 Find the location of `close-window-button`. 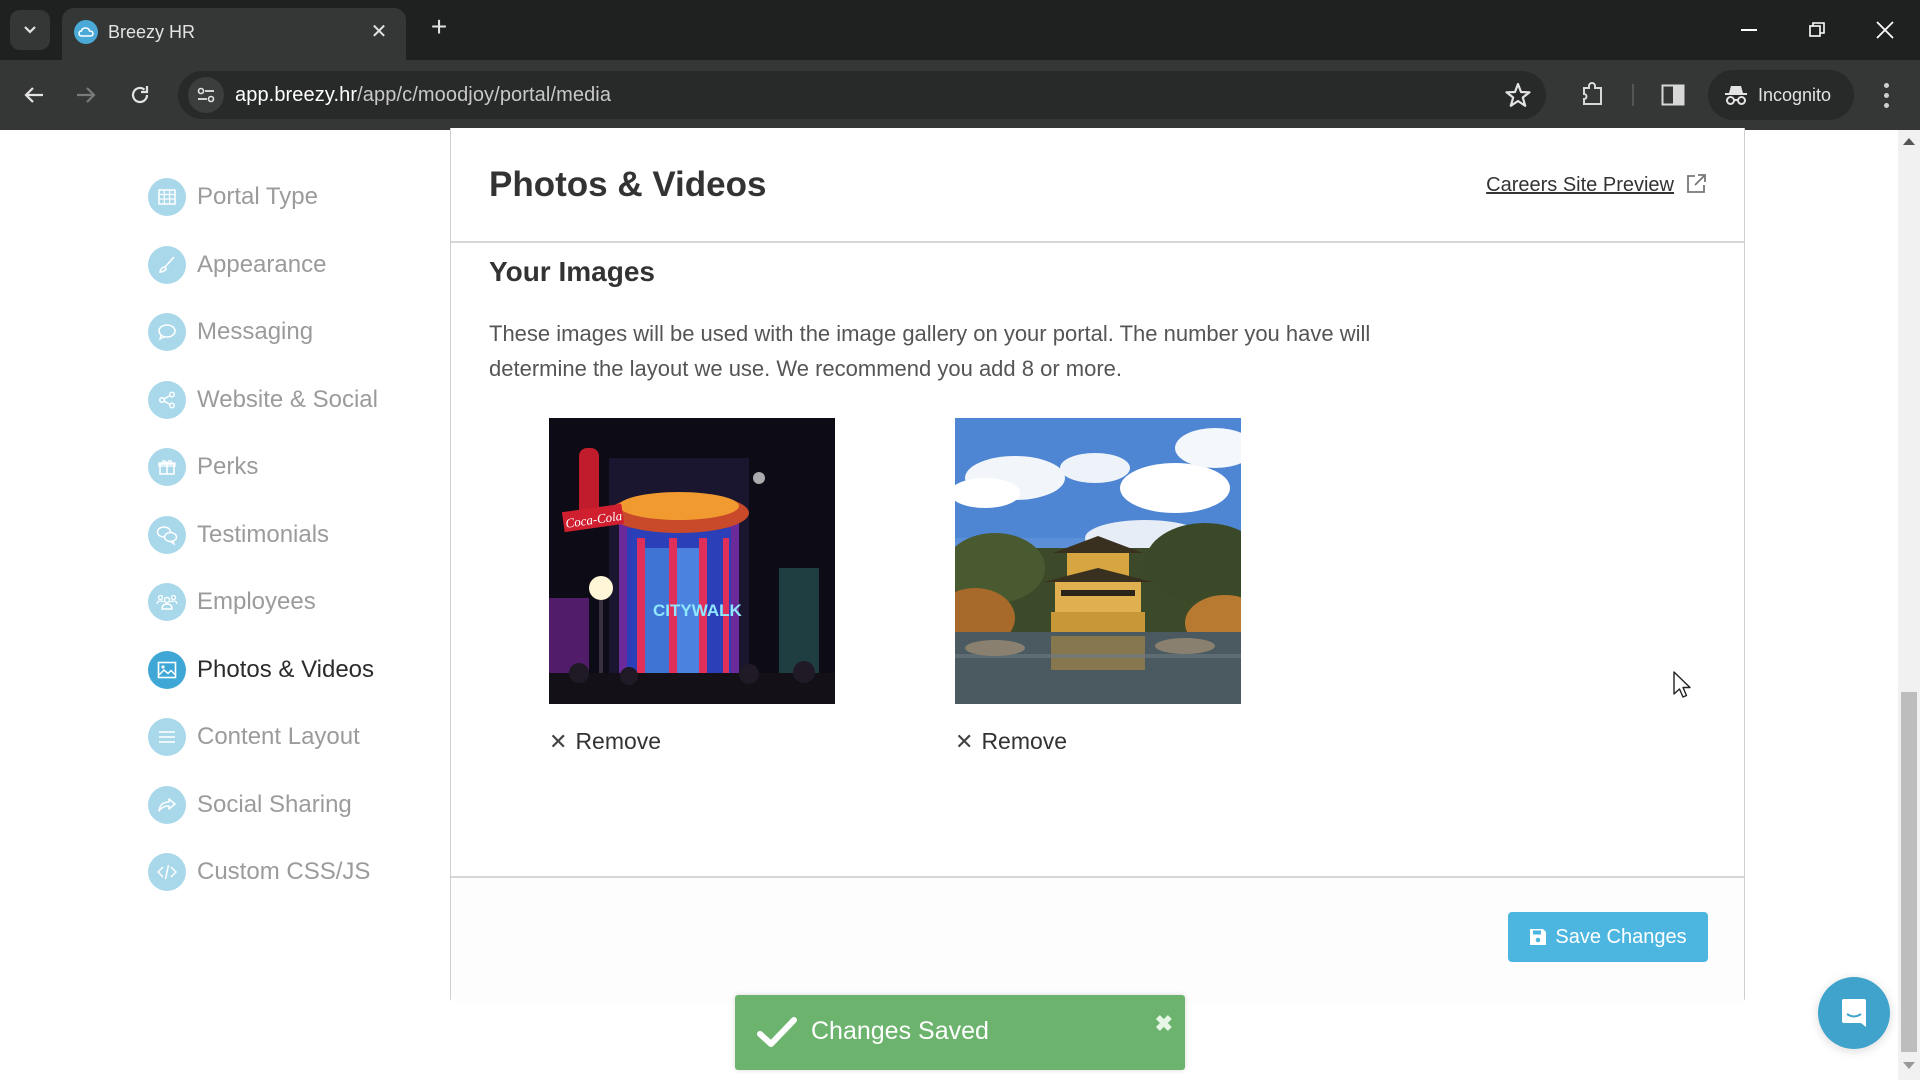

close-window-button is located at coordinates (1885, 30).